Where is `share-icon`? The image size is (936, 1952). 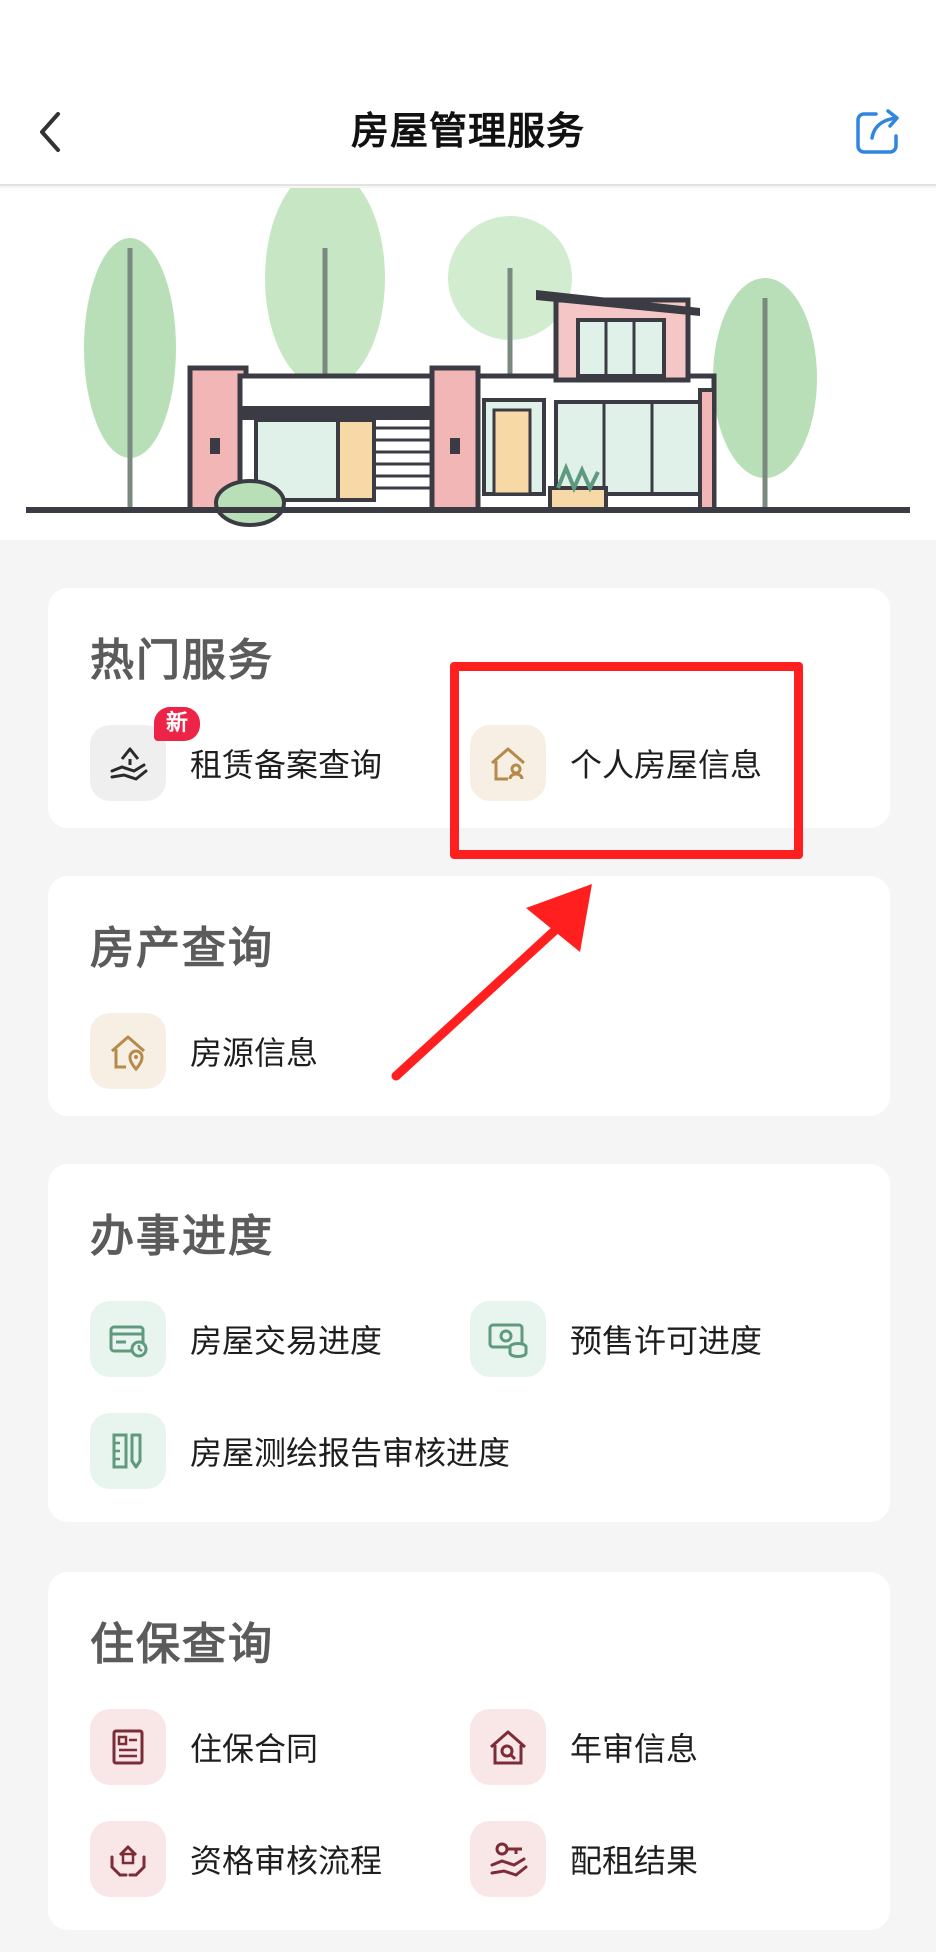 share-icon is located at coordinates (877, 131).